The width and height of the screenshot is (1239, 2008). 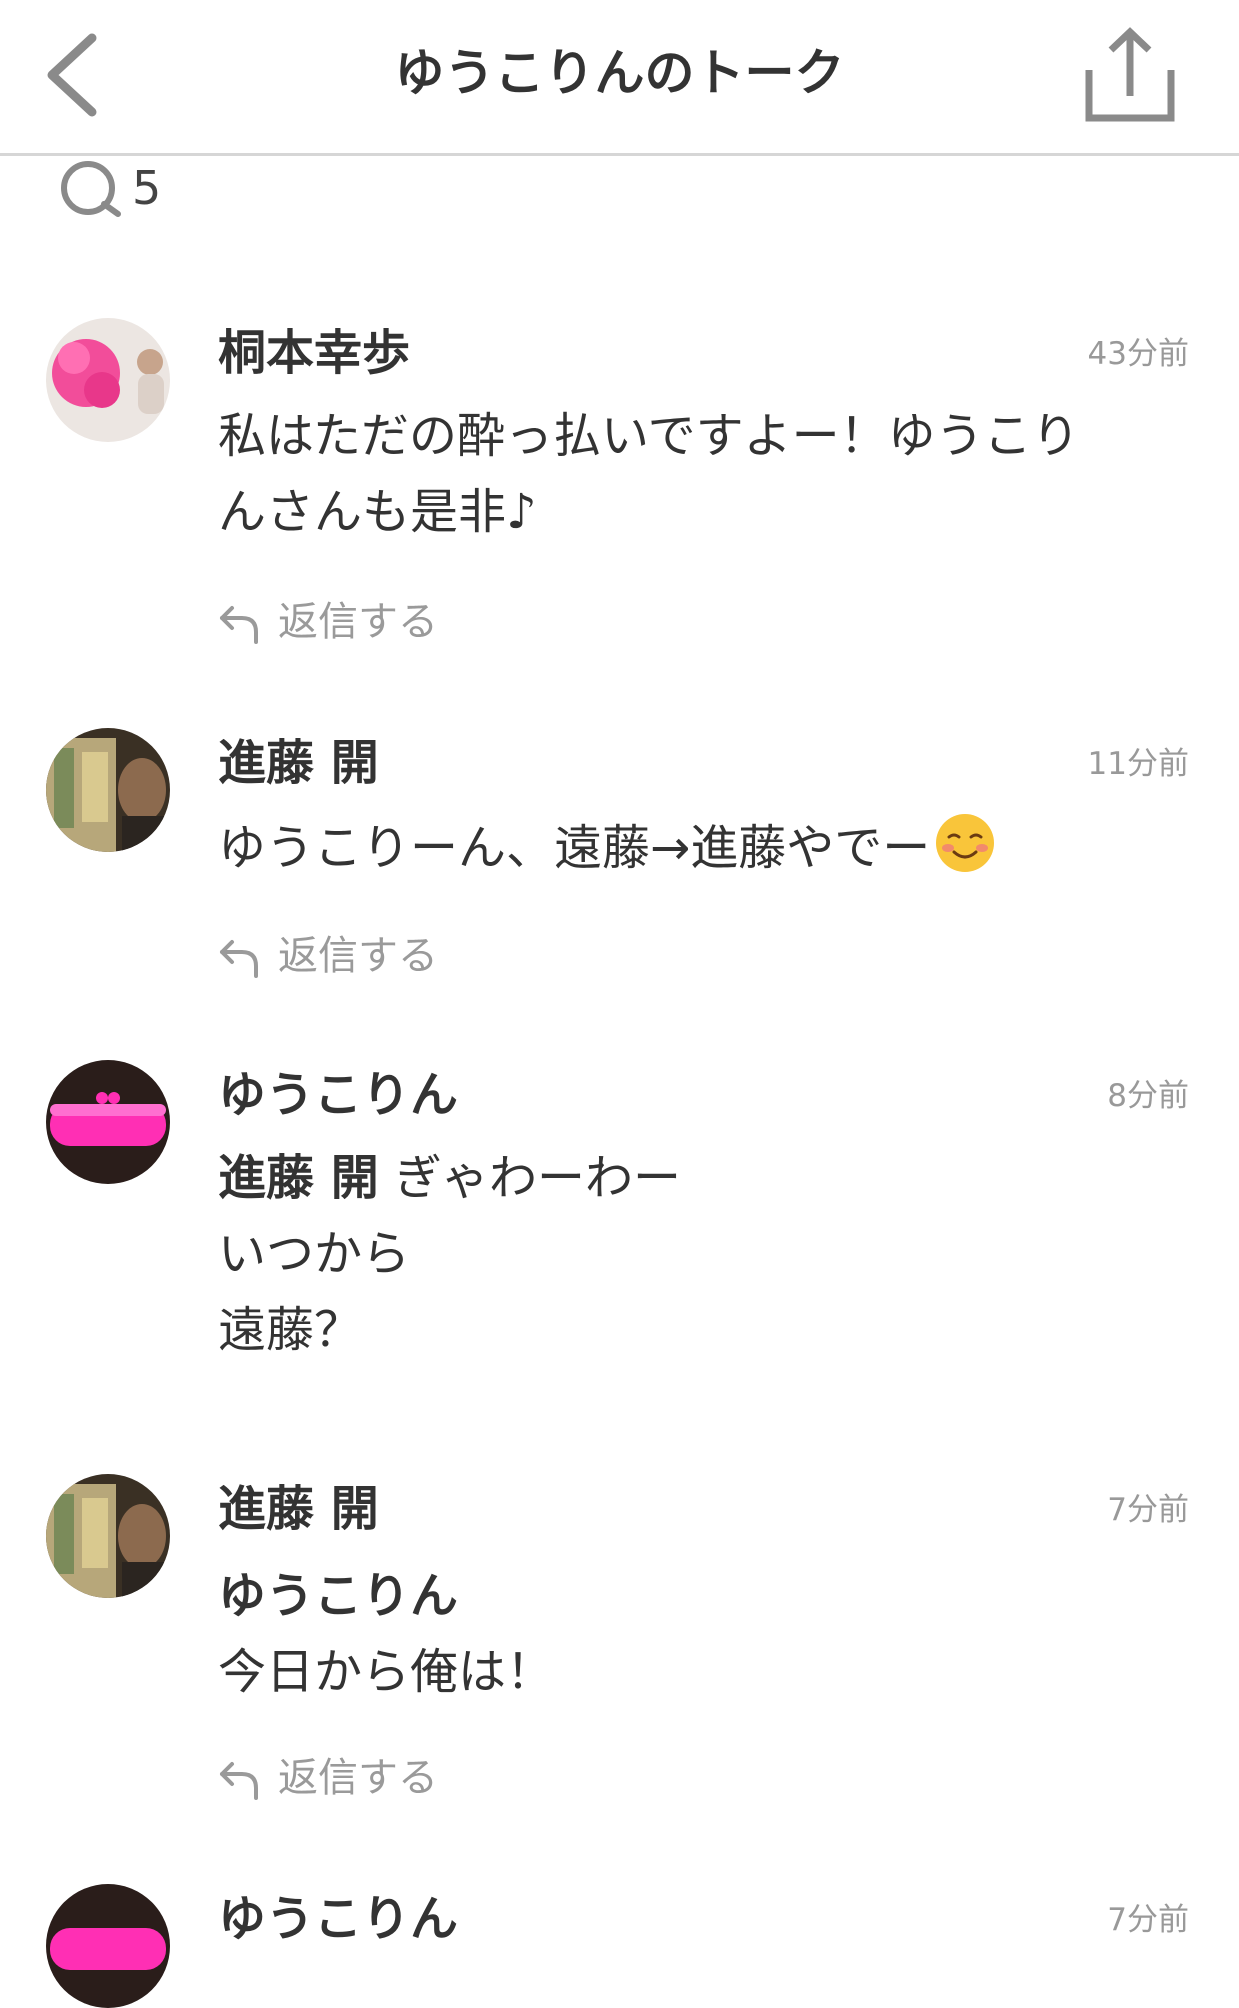 I want to click on commenter-name: 桐本幸歩, so click(x=314, y=353).